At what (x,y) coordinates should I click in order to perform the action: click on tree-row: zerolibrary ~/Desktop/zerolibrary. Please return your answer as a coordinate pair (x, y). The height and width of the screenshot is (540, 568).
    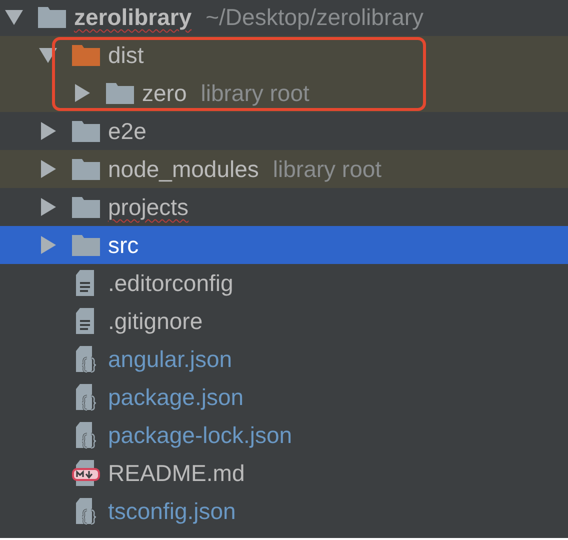
    Looking at the image, I should click on (284, 18).